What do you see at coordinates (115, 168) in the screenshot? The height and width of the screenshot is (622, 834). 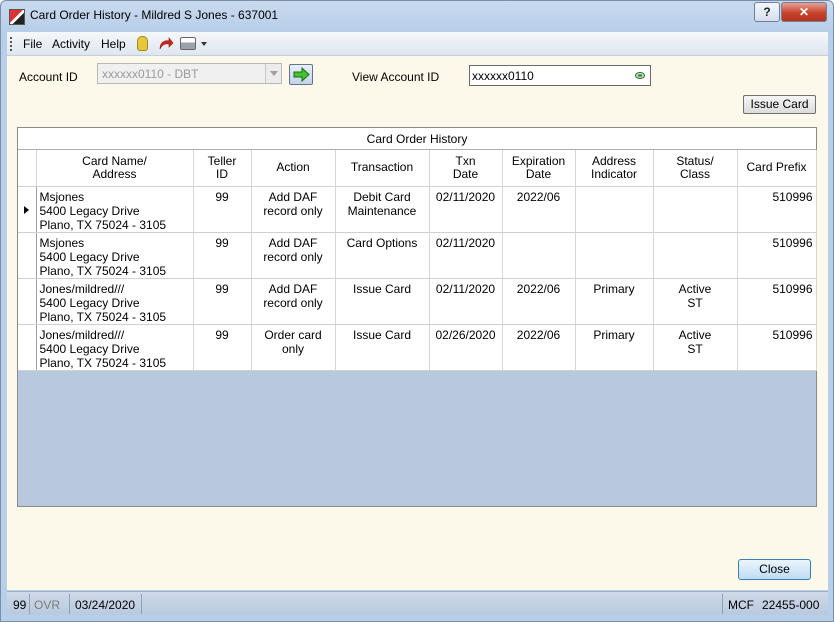 I see `column-header-card-name: Card Name/Address` at bounding box center [115, 168].